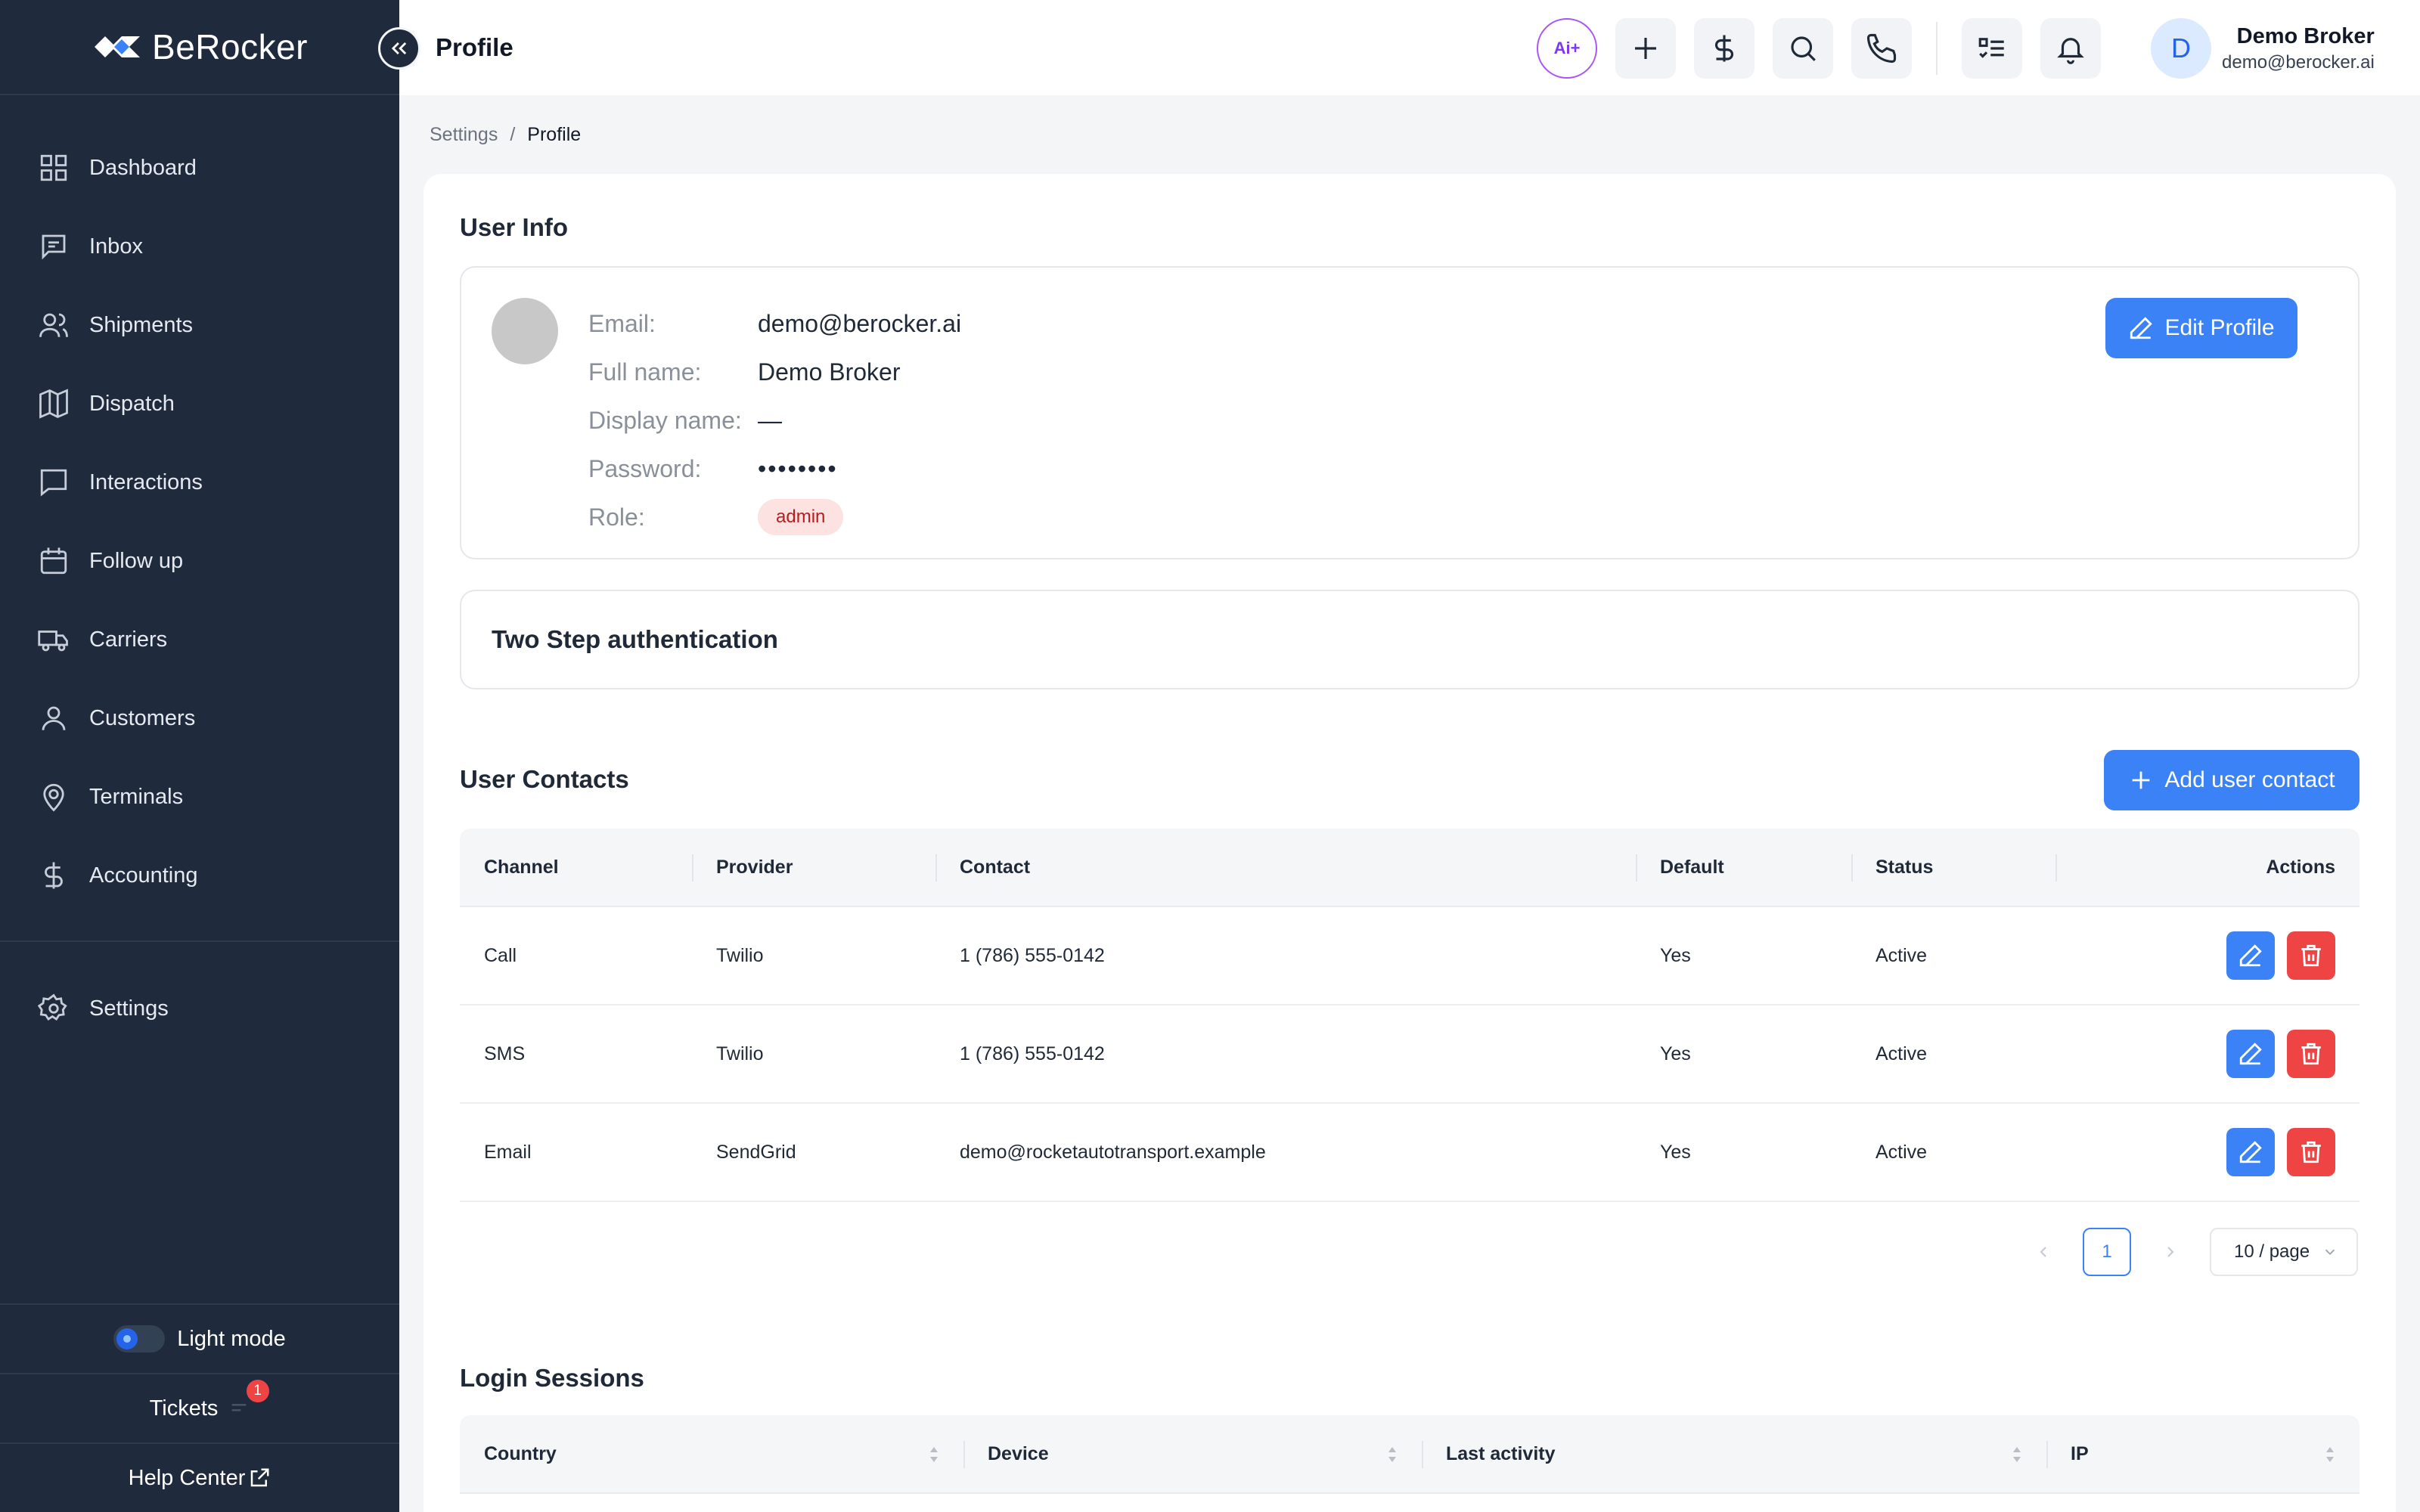 This screenshot has height=1512, width=2420. I want to click on search-button, so click(1803, 48).